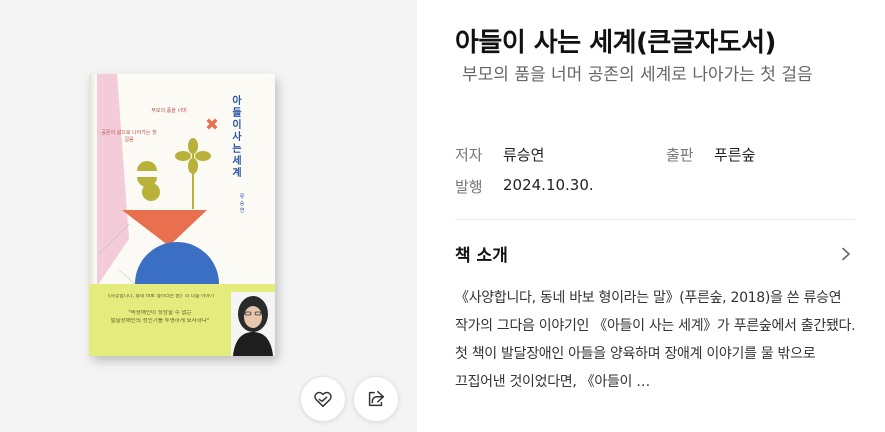 Image resolution: width=885 pixels, height=432 pixels. I want to click on book-subtitle: 부모의 품을 너머 공존의 세계로 나아가는 첫 걸음, so click(637, 75).